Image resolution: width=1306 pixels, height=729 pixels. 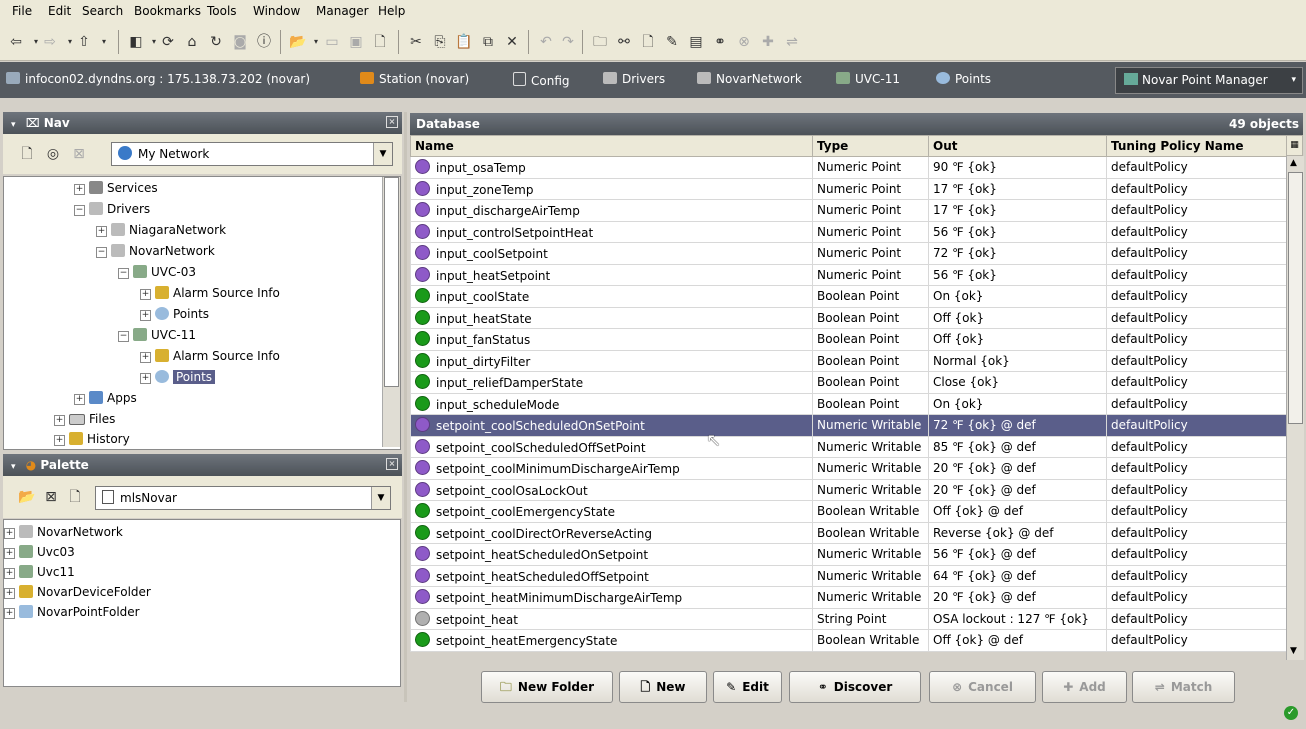 I want to click on locator-points: Points, so click(x=963, y=79).